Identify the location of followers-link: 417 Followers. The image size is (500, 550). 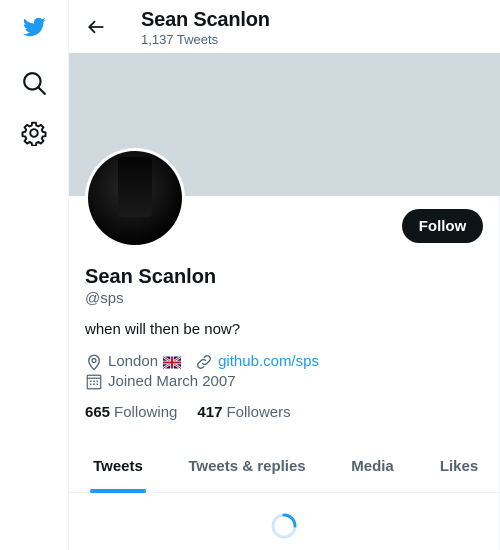
(243, 413).